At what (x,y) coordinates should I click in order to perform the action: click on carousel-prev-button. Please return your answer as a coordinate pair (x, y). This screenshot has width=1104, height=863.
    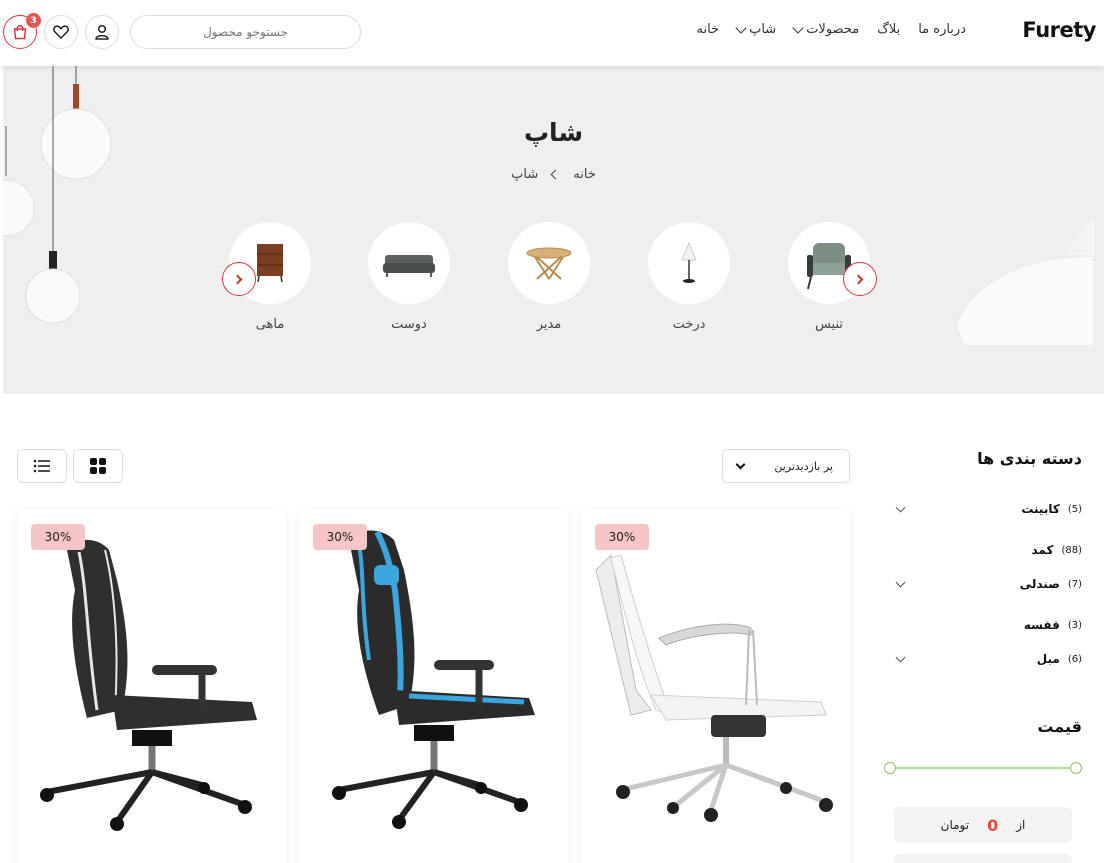
    Looking at the image, I should click on (860, 279).